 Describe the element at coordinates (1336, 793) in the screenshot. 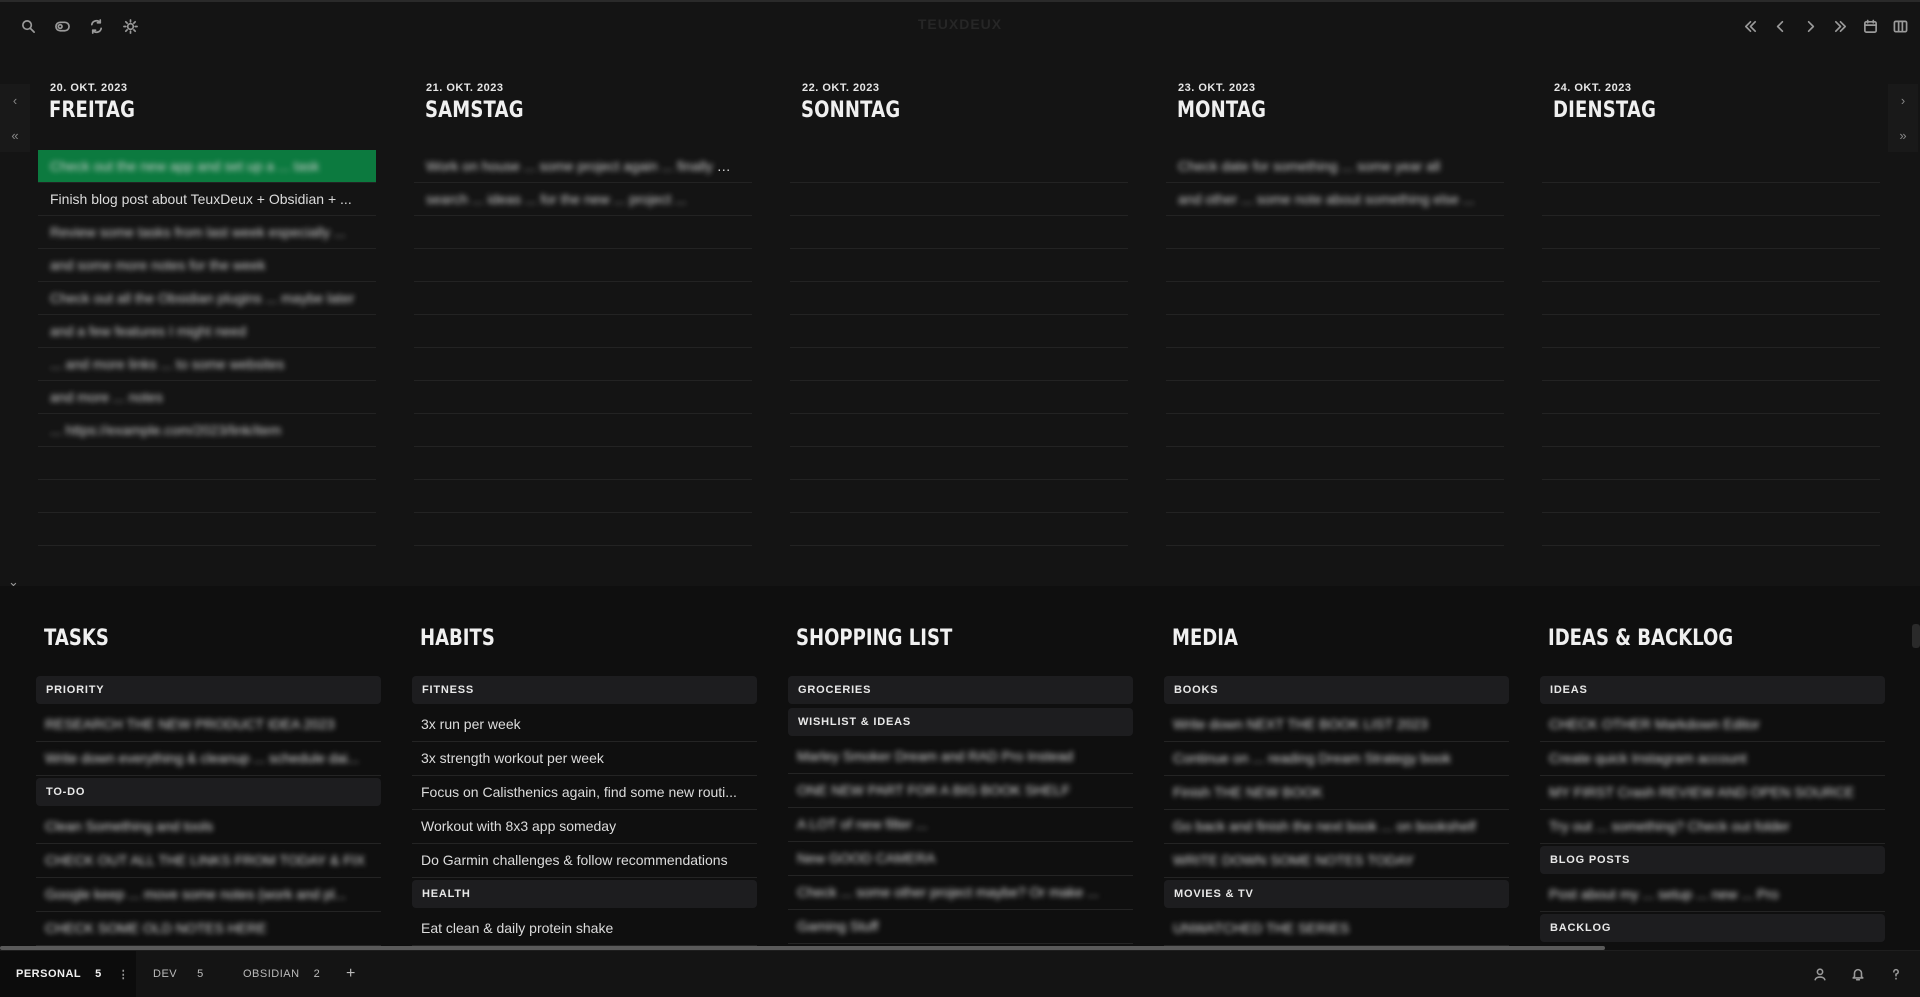

I see `list-item: Finish THE NEW BOOK` at that location.